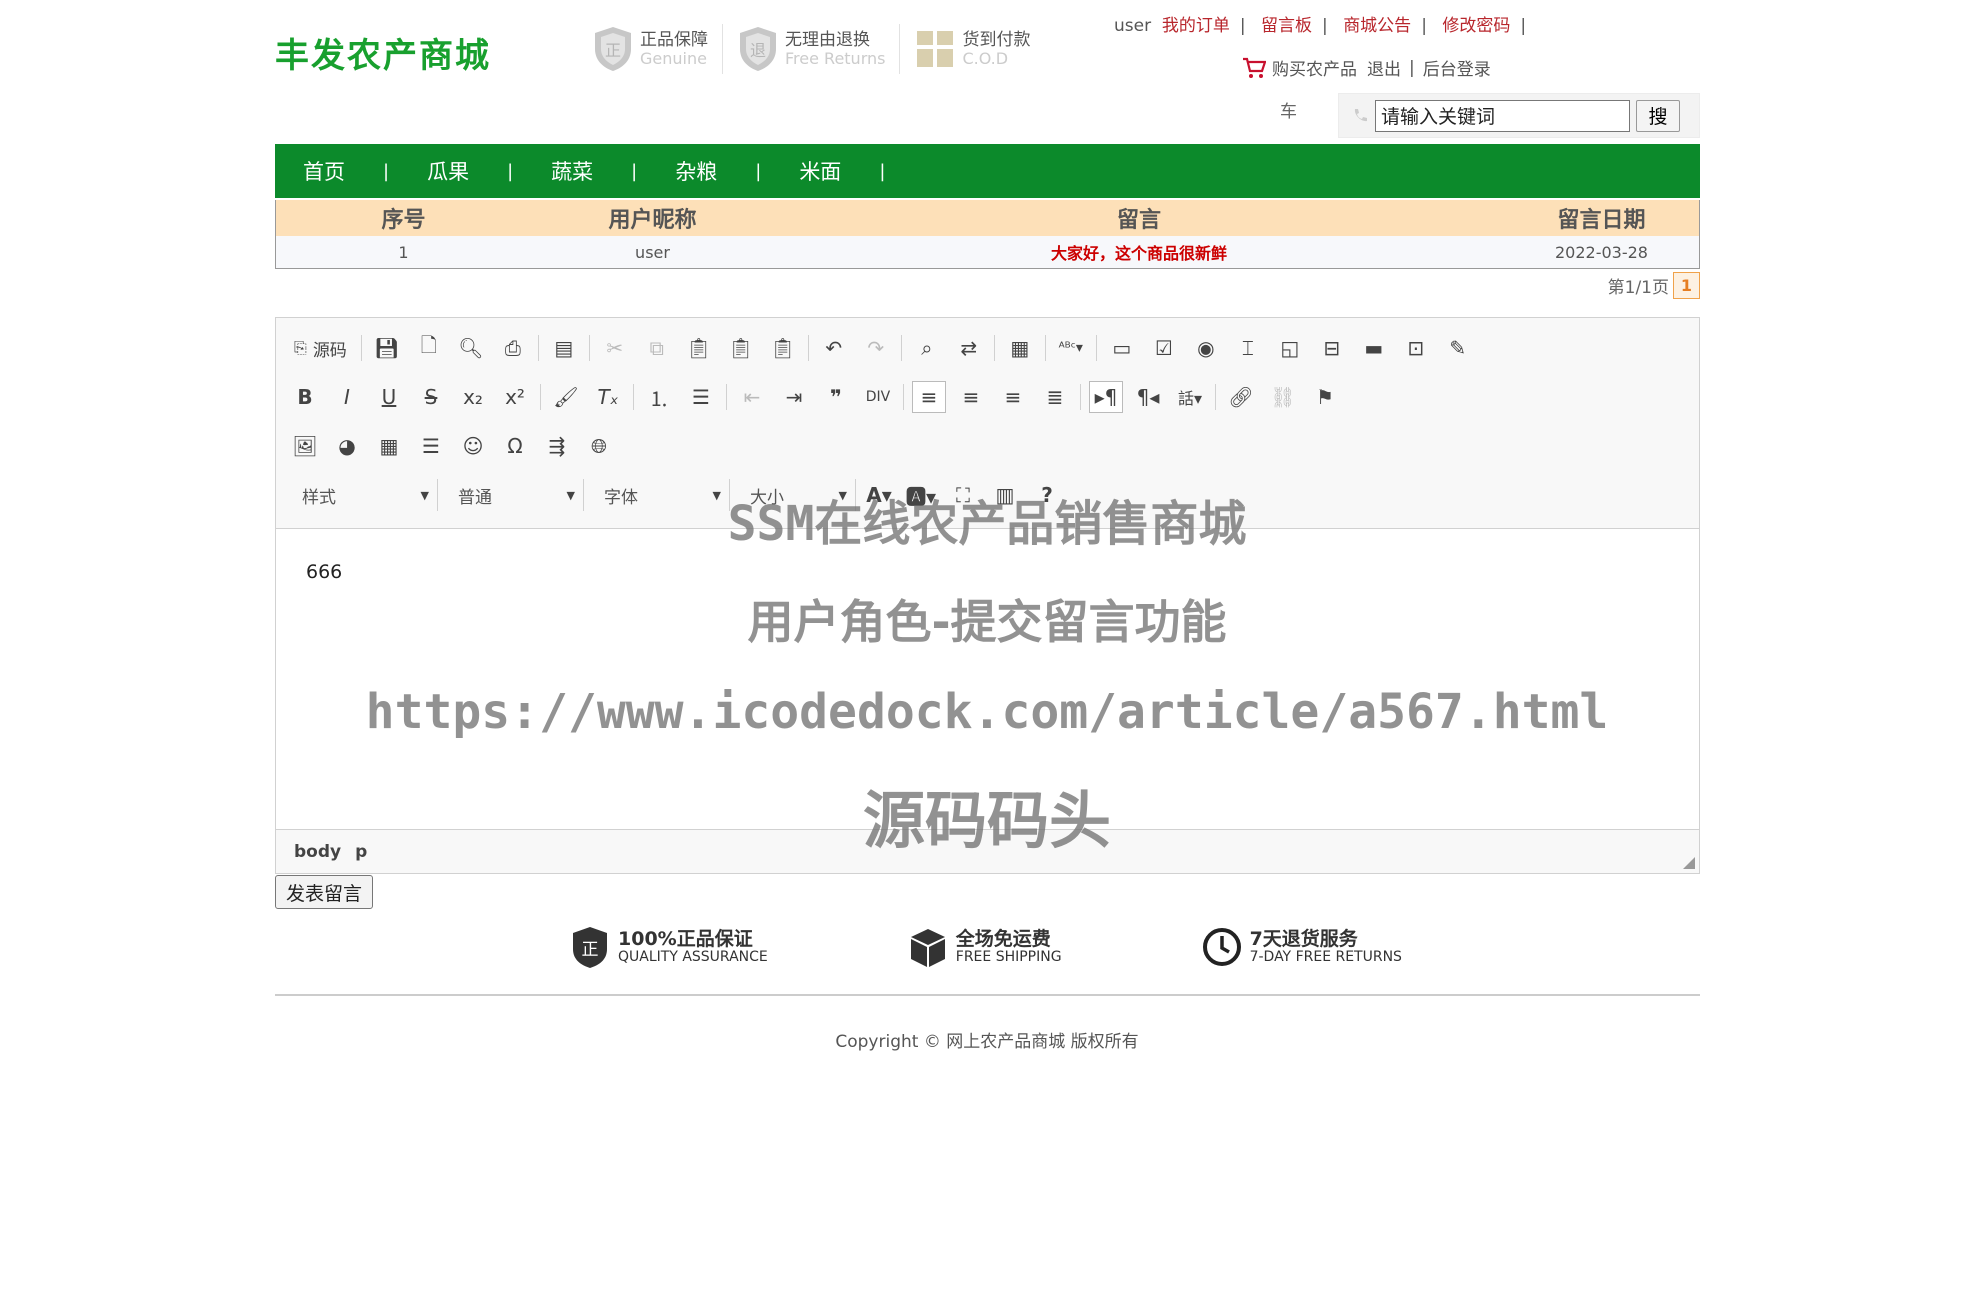 This screenshot has height=1295, width=1974. What do you see at coordinates (564, 348) in the screenshot?
I see `templates-icon: ▤` at bounding box center [564, 348].